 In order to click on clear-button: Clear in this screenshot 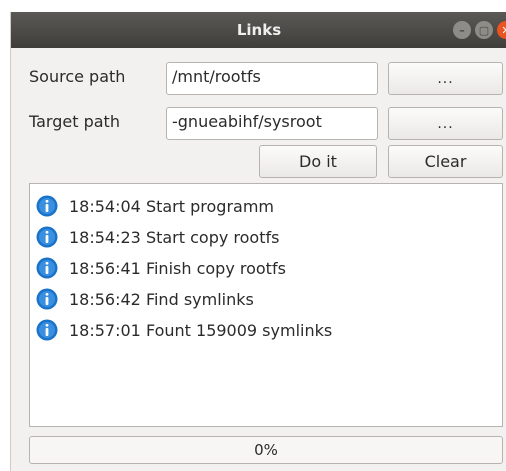, I will do `click(445, 161)`.